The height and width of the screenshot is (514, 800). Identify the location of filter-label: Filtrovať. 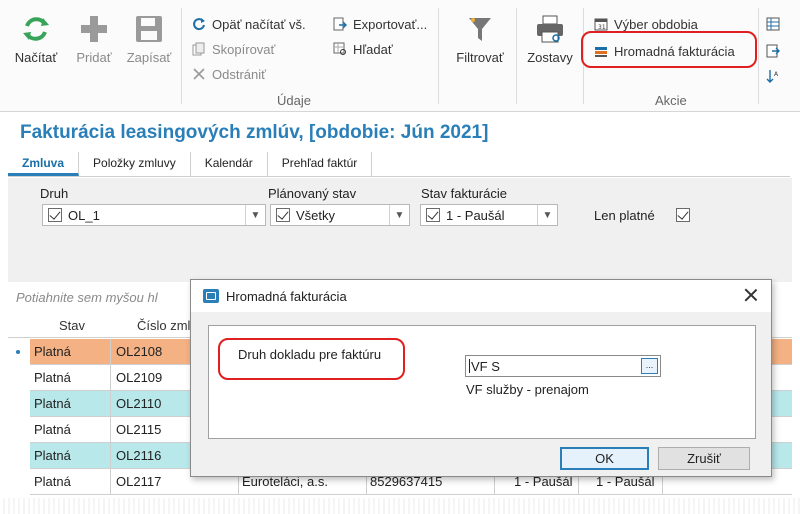
(480, 57).